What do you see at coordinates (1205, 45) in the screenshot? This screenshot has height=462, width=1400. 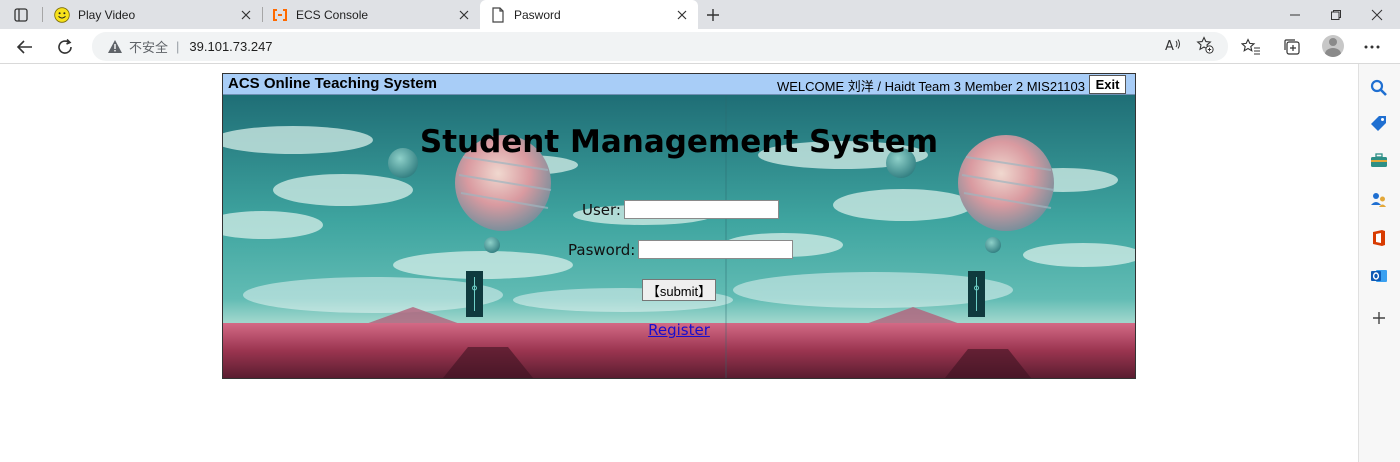 I see `favorite-add-icon` at bounding box center [1205, 45].